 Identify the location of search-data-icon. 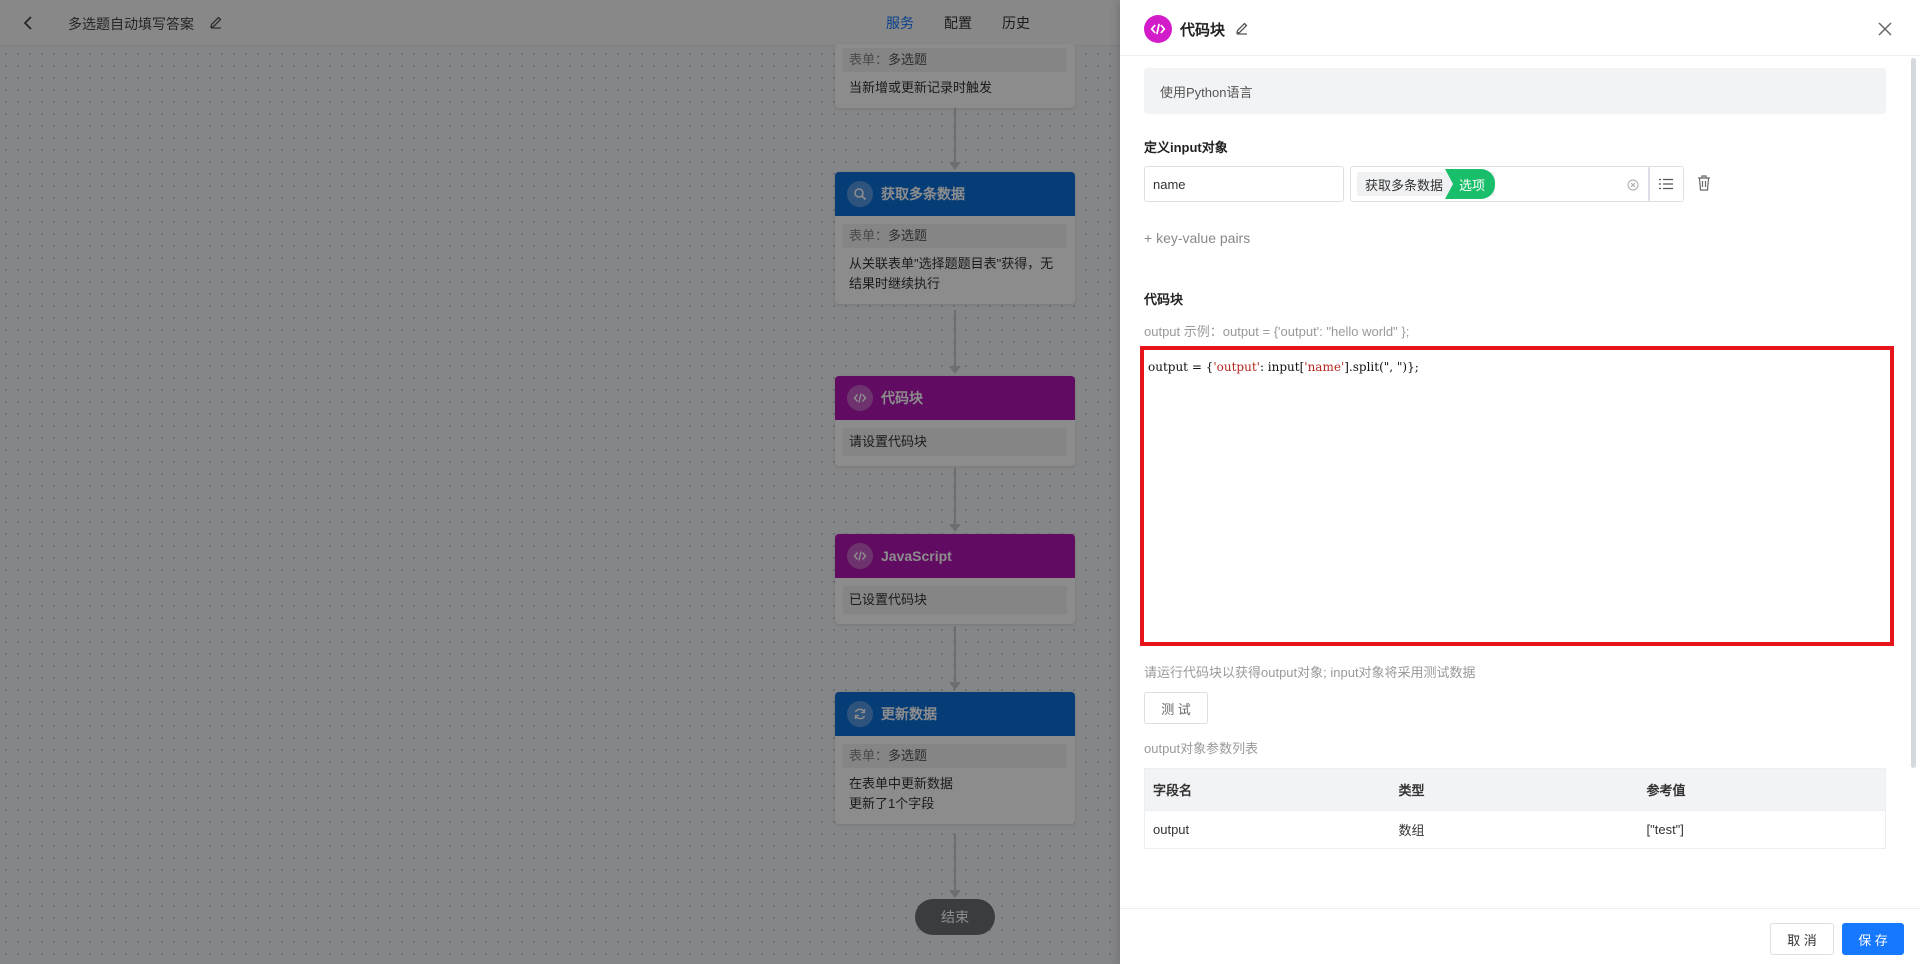
(860, 194).